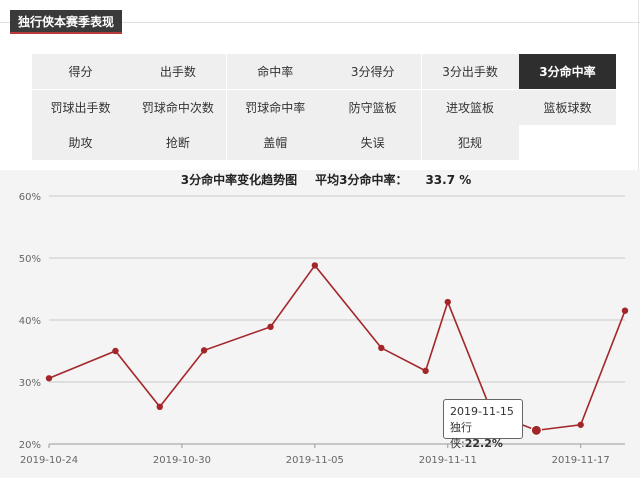 Image resolution: width=640 pixels, height=478 pixels. Describe the element at coordinates (30, 259) in the screenshot. I see `y-tick-label: 50%` at that location.